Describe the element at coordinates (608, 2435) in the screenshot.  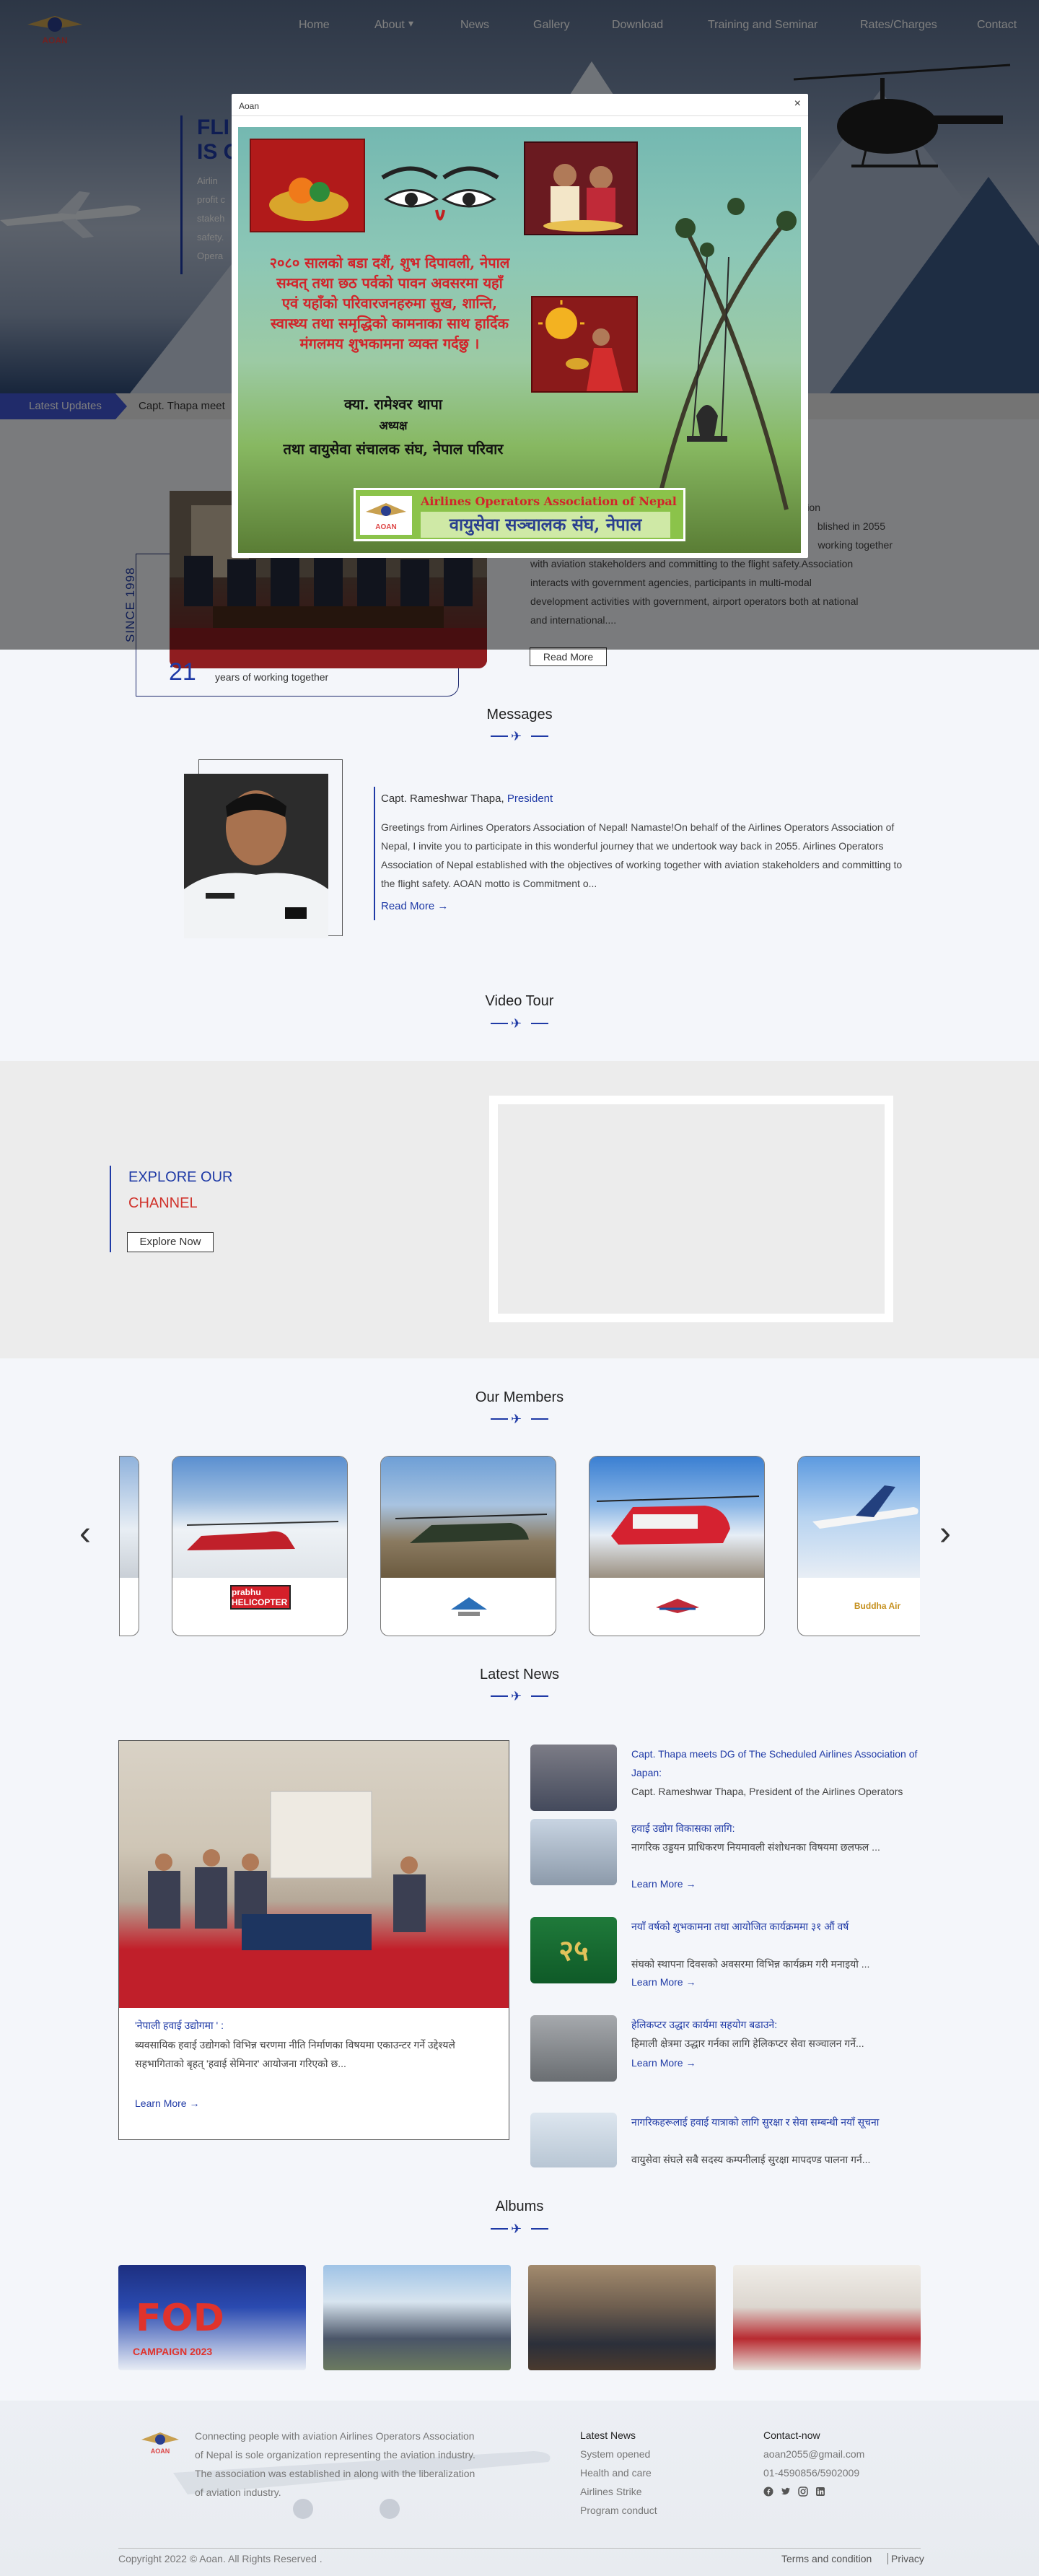
I see `footer-latest-title: Latest News` at that location.